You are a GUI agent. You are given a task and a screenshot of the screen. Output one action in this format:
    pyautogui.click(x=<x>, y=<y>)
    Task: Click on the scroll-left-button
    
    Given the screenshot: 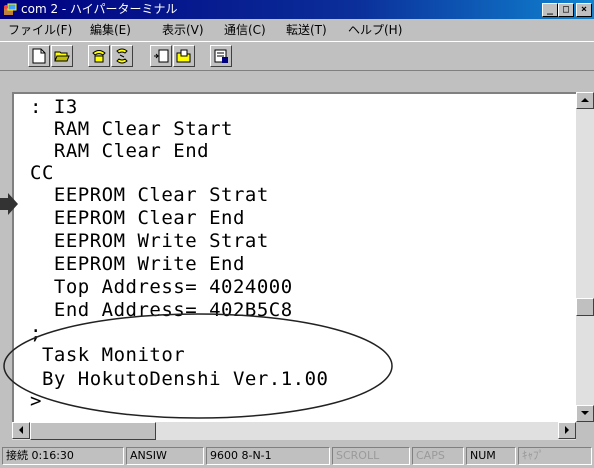 What is the action you would take?
    pyautogui.click(x=21, y=430)
    